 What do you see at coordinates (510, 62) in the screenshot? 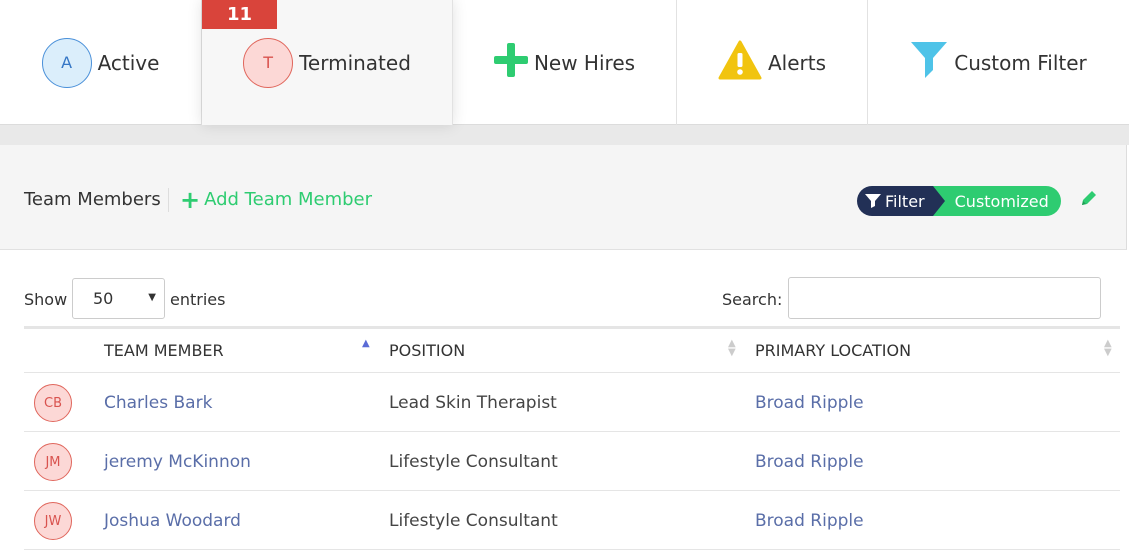
I see `plus-icon` at bounding box center [510, 62].